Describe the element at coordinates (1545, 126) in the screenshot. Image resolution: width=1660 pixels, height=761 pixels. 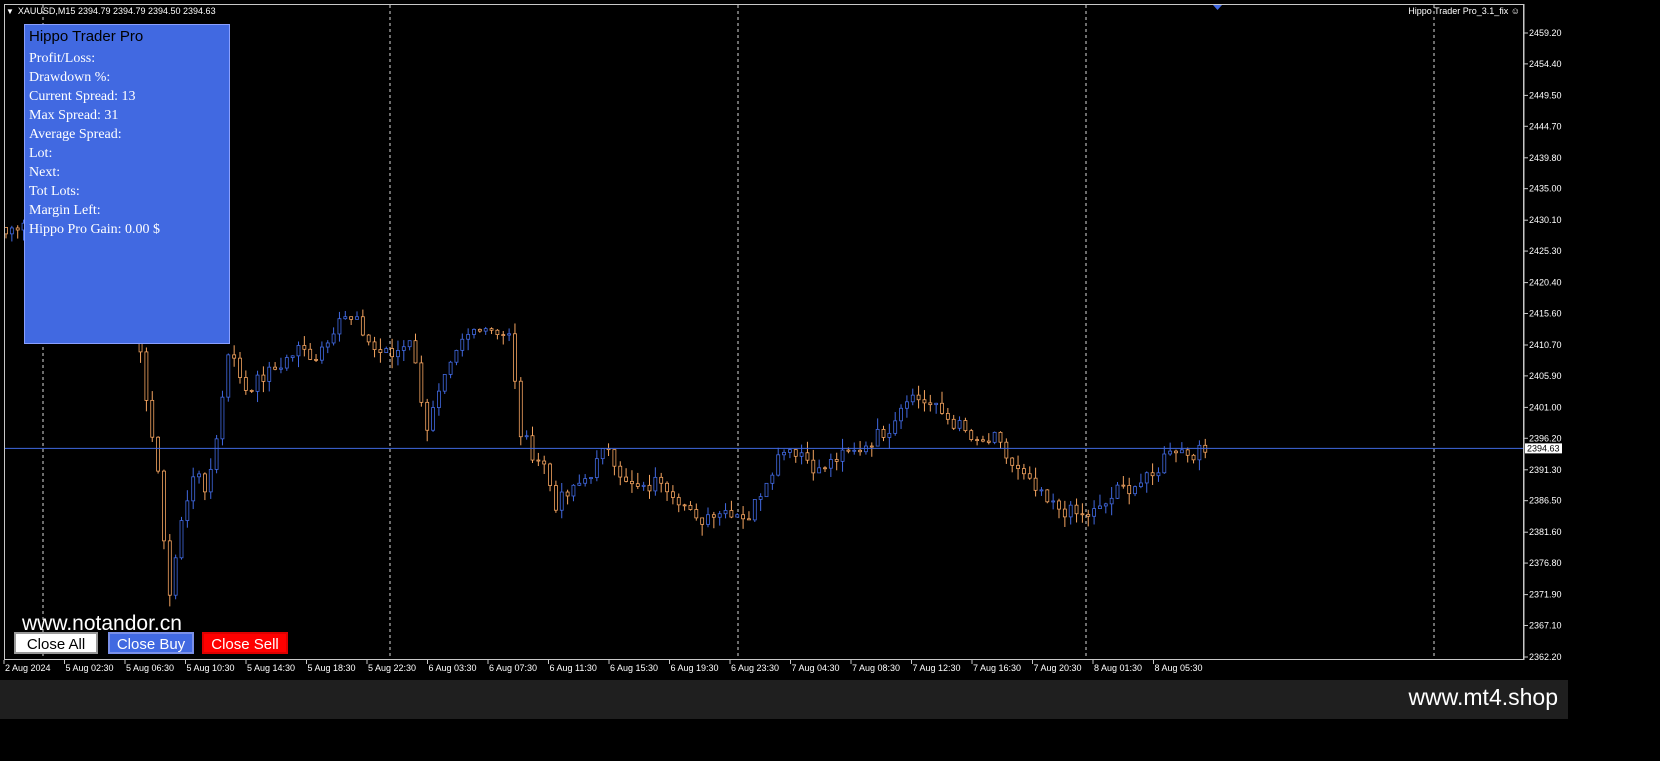
I see `y-tick-label: 2444.70` at that location.